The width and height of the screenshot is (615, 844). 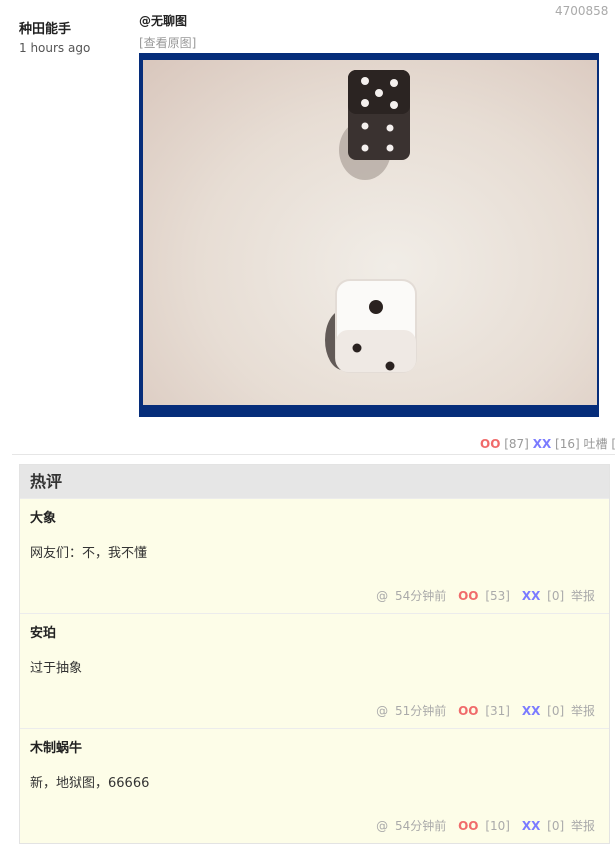 I want to click on oo-count: [10], so click(x=497, y=826).